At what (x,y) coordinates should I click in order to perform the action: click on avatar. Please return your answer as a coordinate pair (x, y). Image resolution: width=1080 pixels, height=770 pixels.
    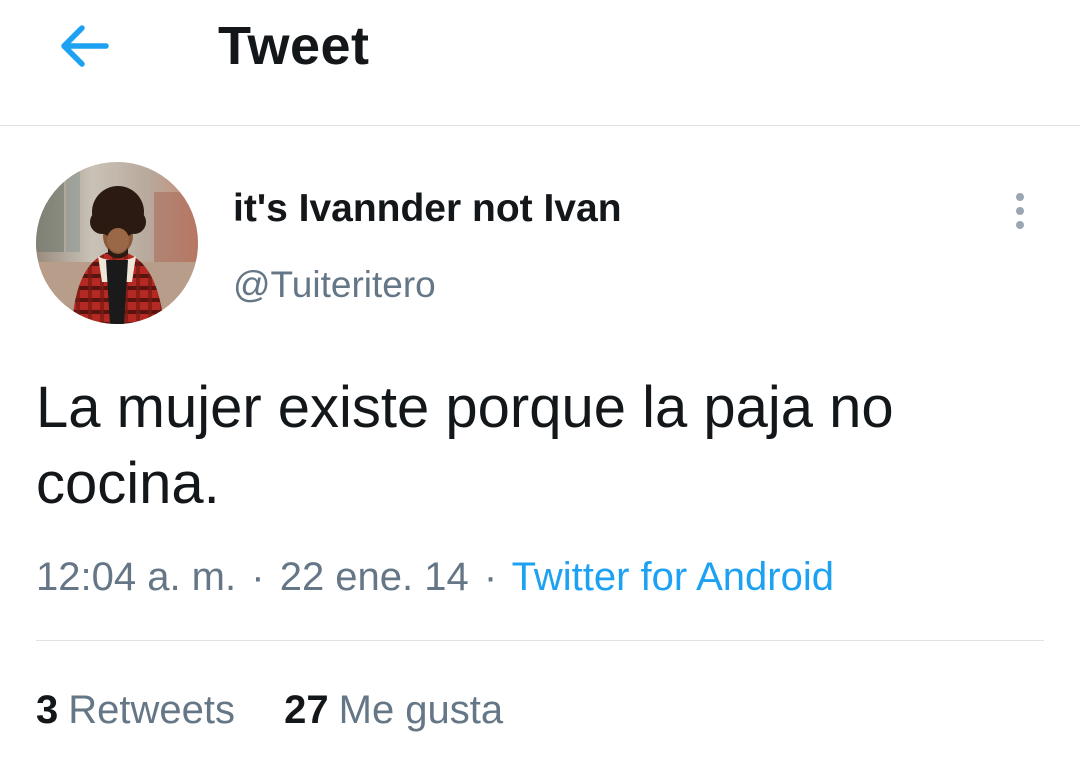
    Looking at the image, I should click on (117, 243).